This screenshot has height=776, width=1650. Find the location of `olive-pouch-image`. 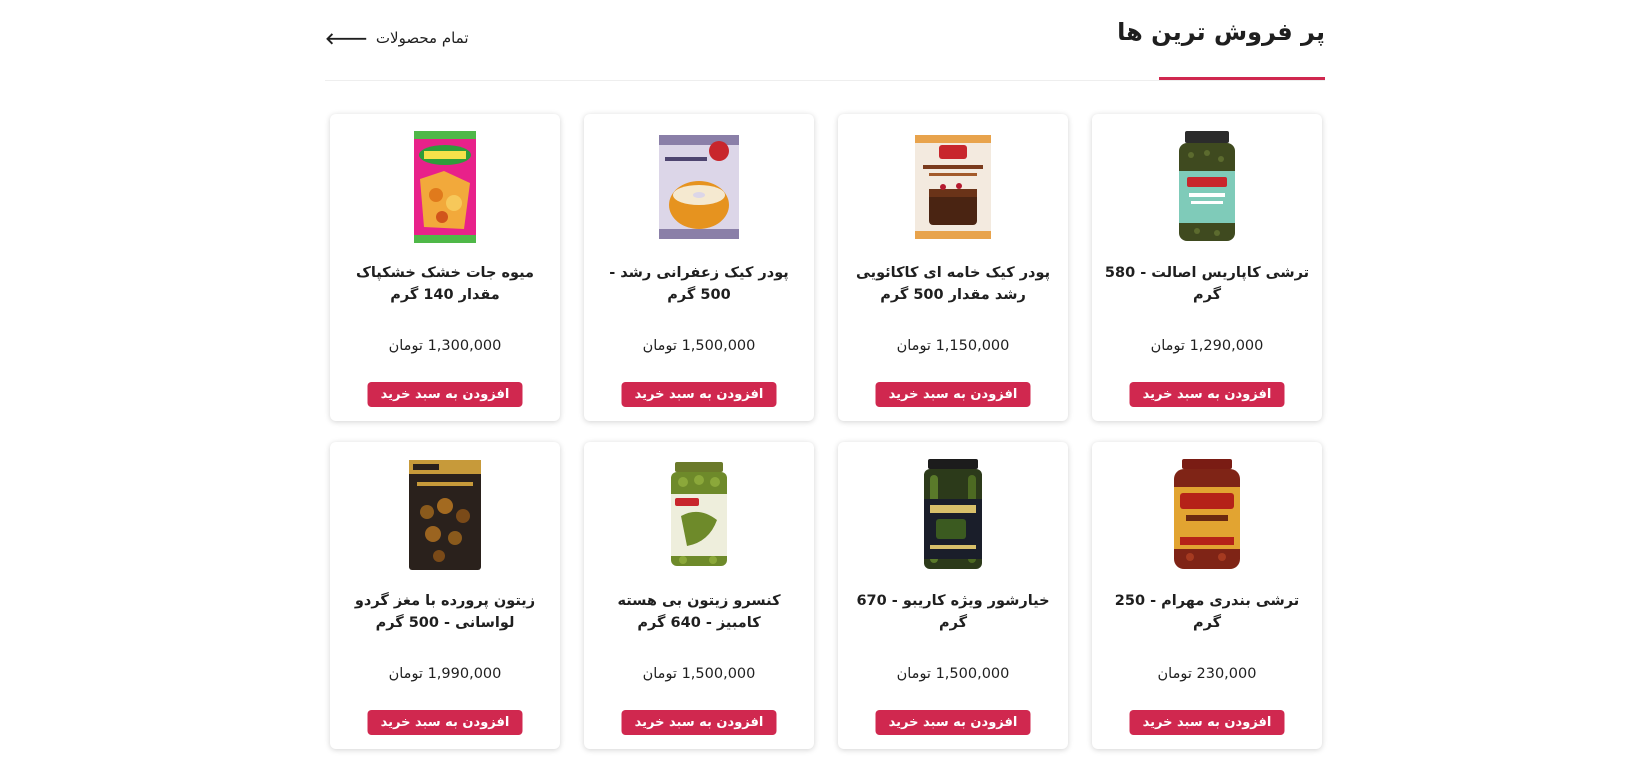

olive-pouch-image is located at coordinates (445, 515).